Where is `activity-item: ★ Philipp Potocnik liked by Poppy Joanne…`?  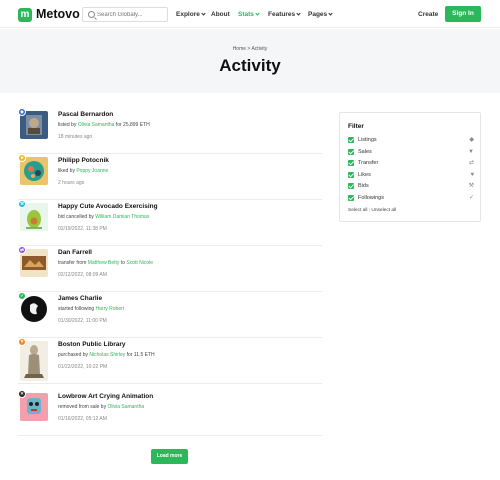 activity-item: ★ Philipp Potocnik liked by Poppy Joanne… is located at coordinates (170, 177).